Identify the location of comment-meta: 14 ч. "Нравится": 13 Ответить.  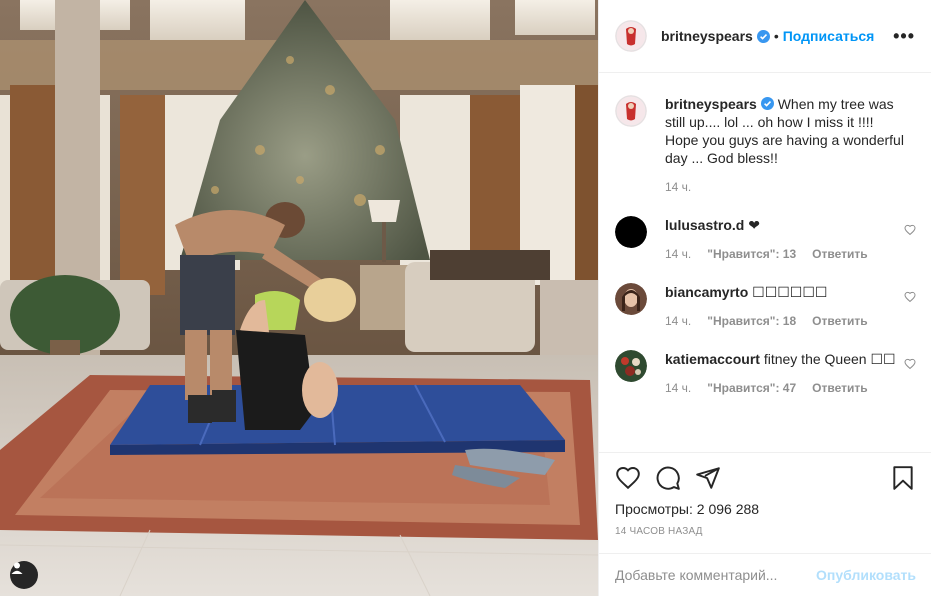
(785, 254).